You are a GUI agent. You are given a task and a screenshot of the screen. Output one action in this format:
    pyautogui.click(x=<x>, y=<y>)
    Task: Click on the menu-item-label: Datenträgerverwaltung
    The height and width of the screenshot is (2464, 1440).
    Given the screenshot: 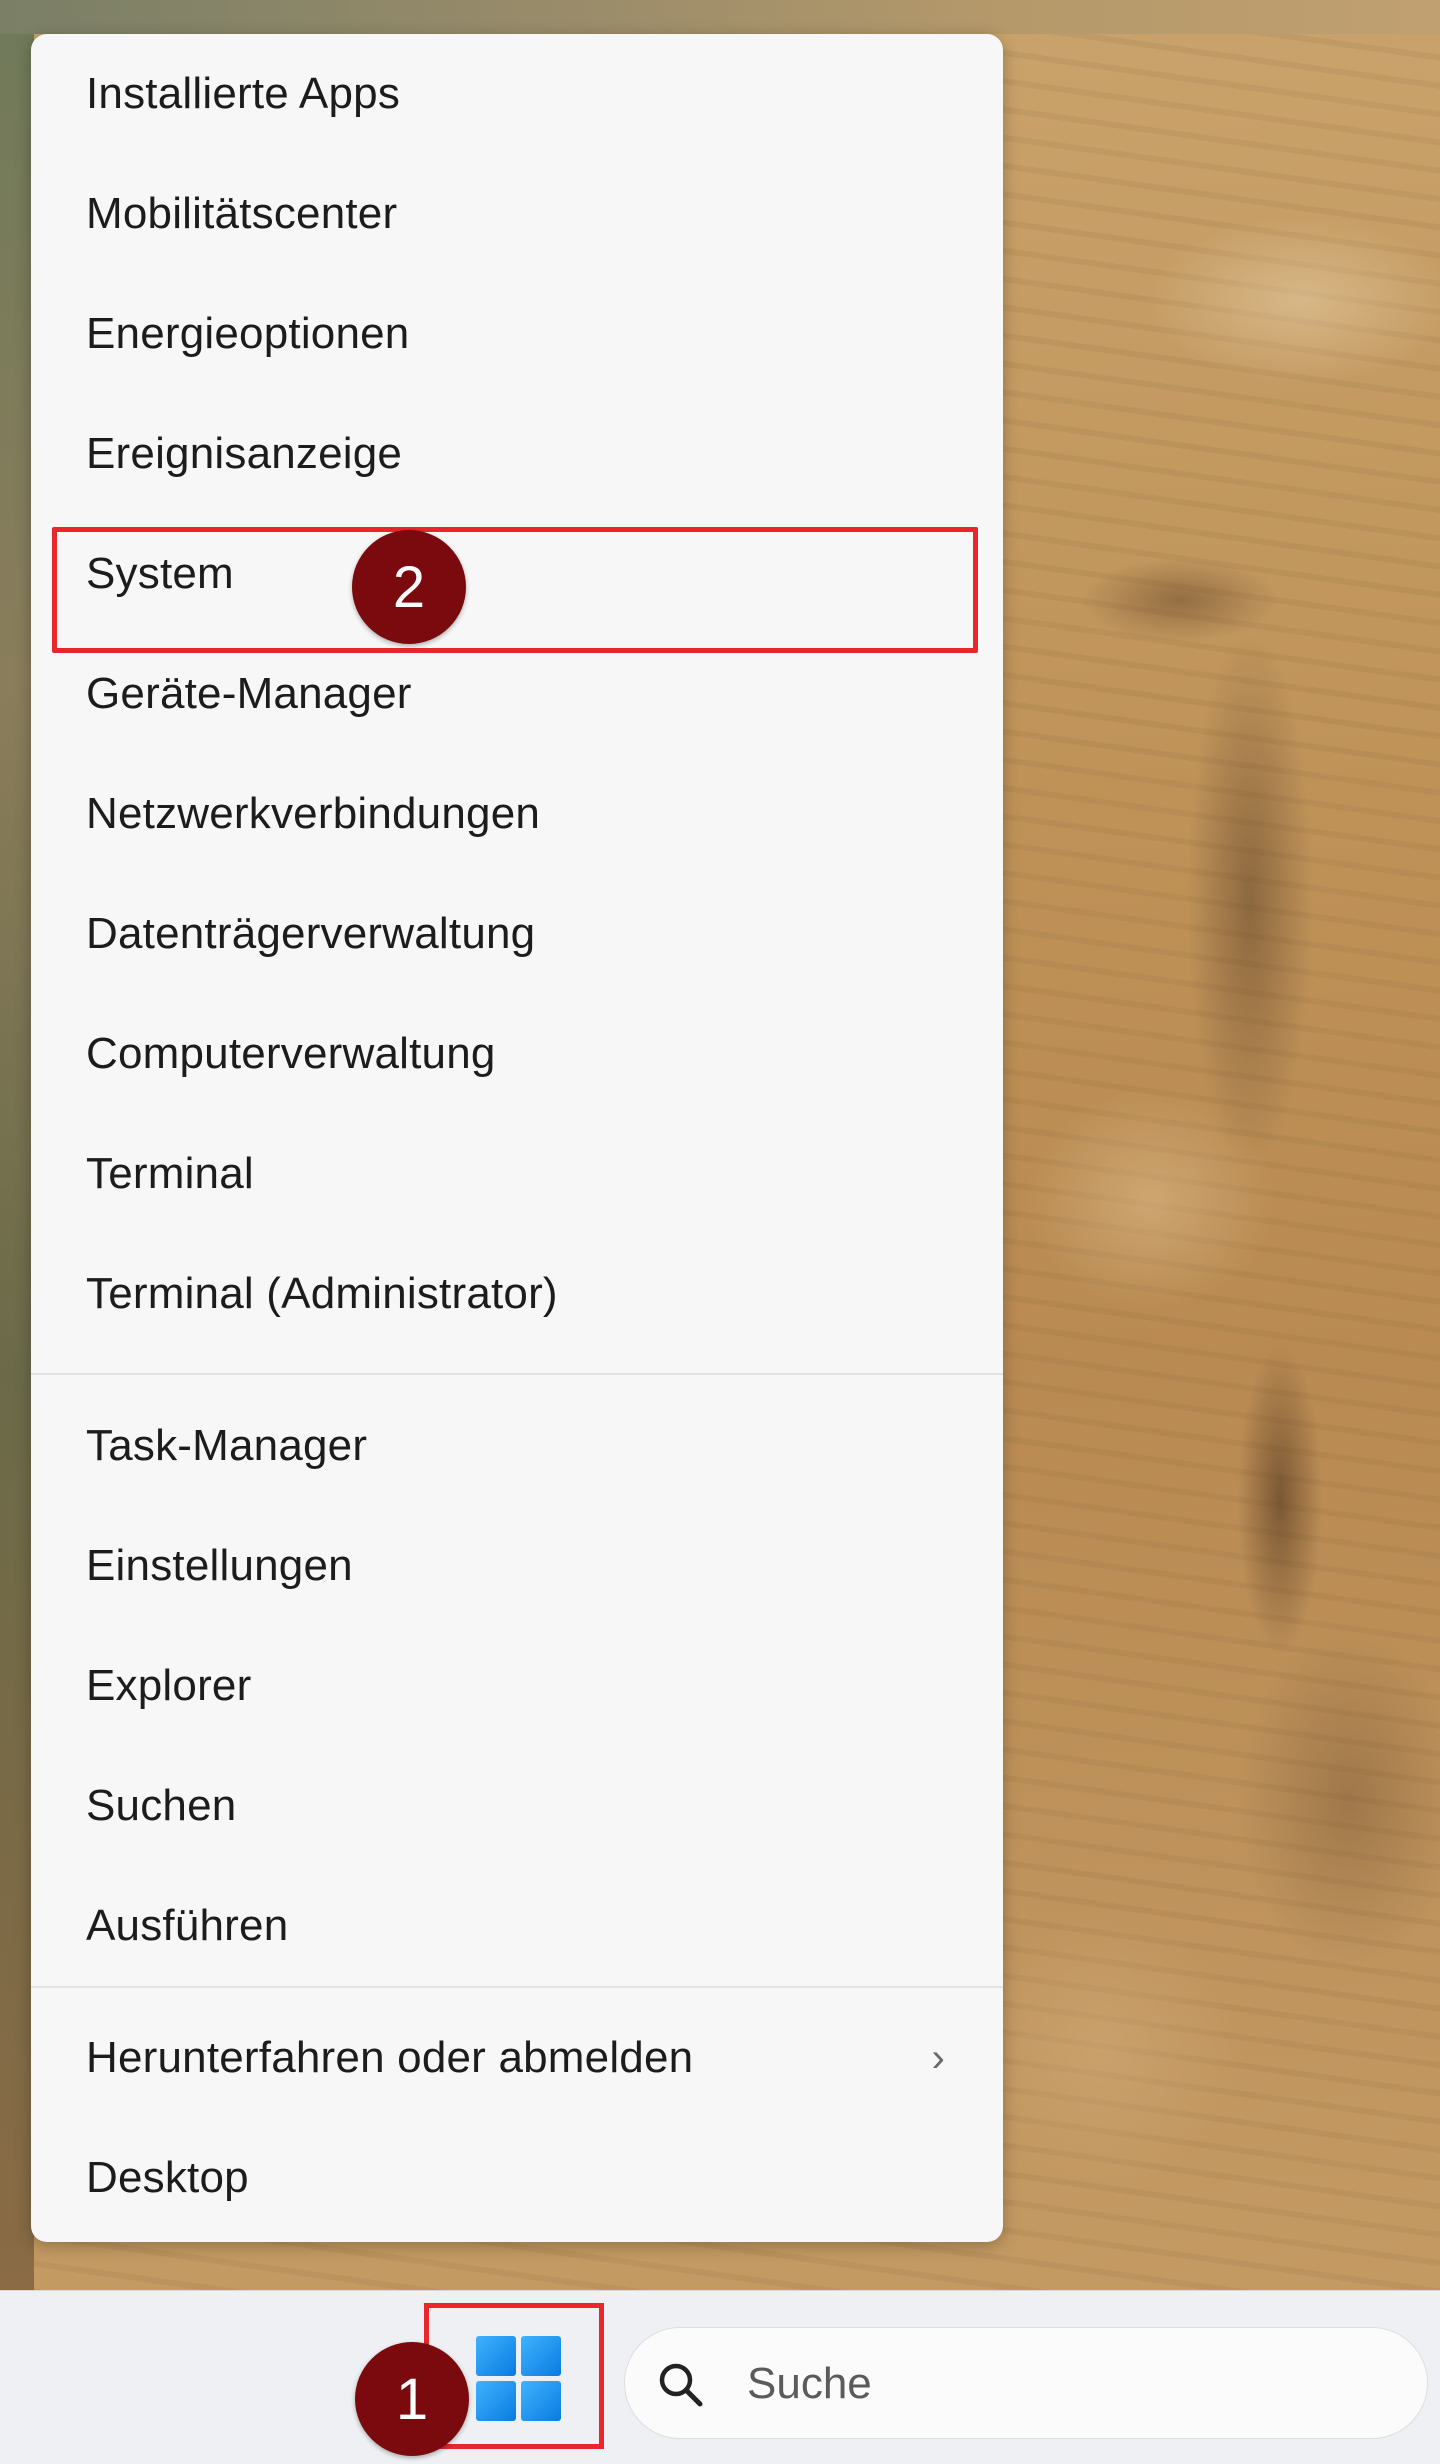 What is the action you would take?
    pyautogui.click(x=311, y=933)
    